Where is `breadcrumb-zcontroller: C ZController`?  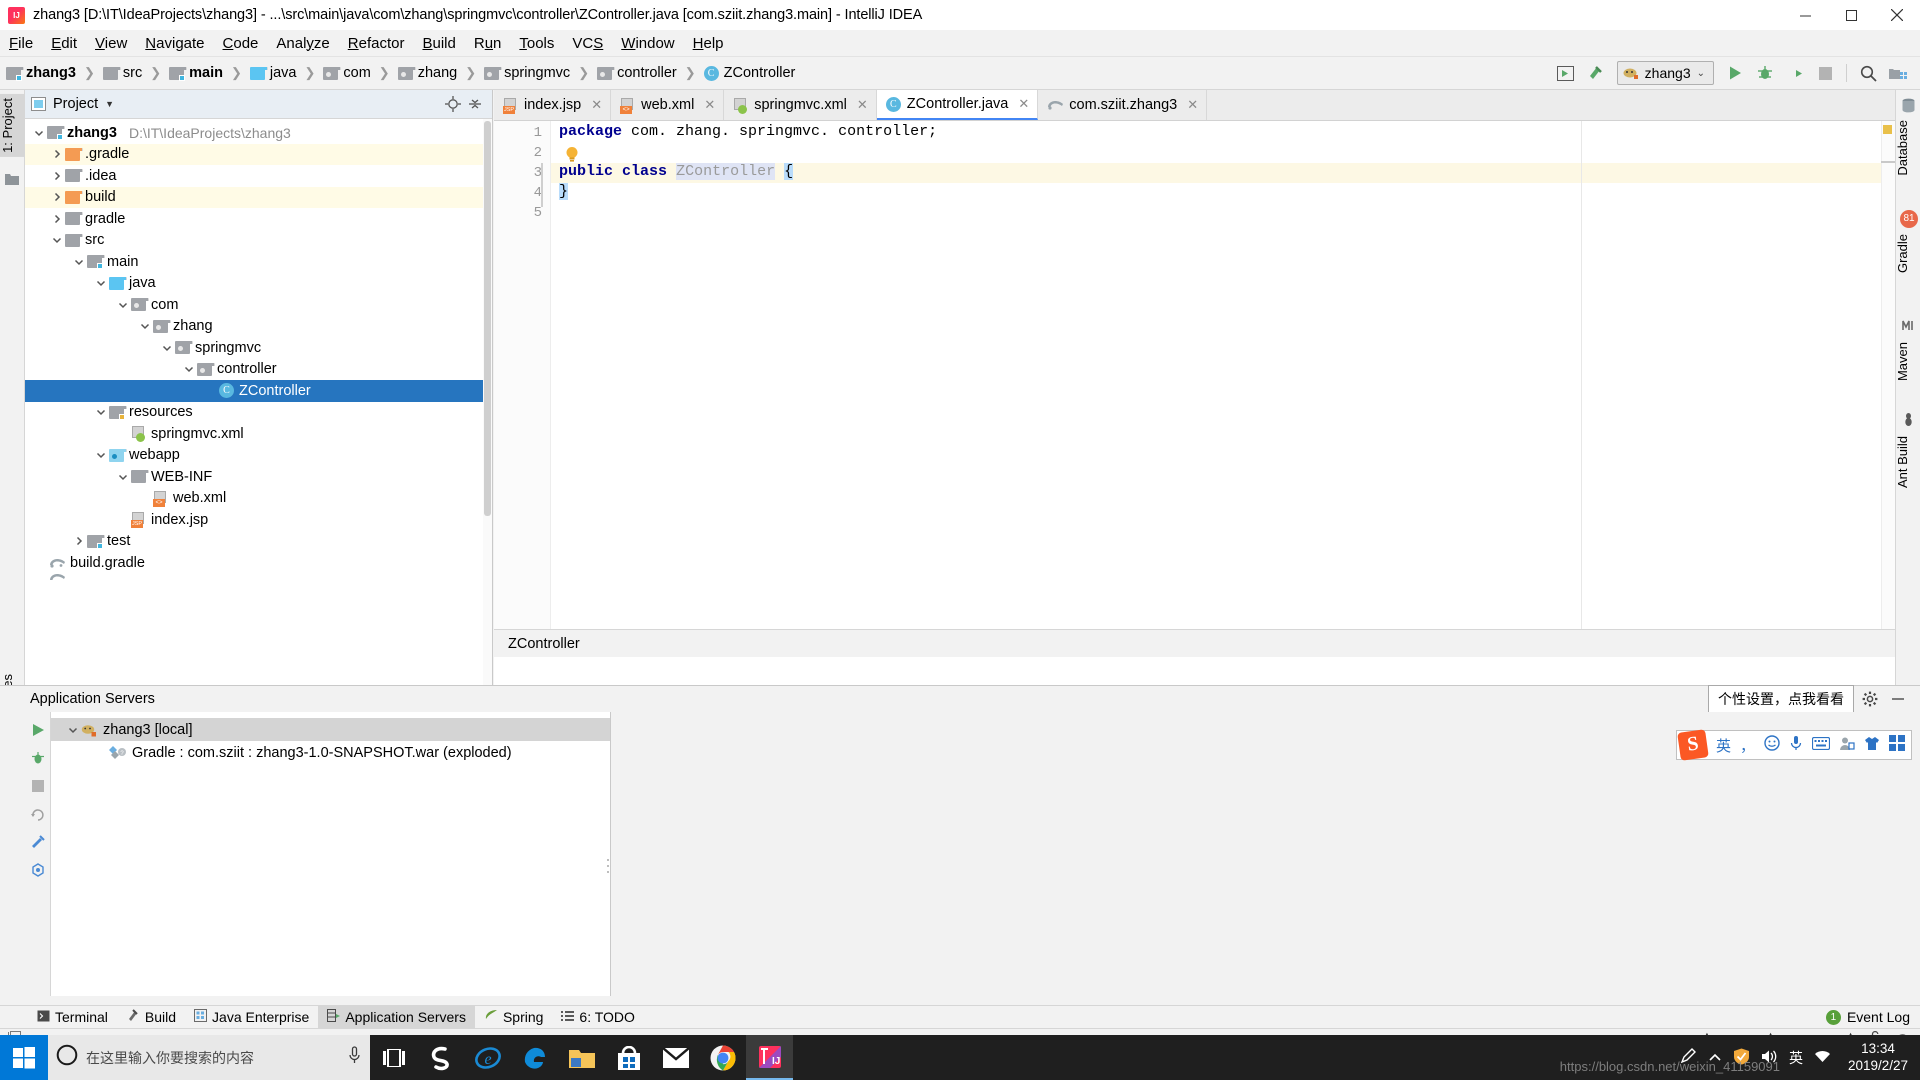
breadcrumb-zcontroller: C ZController is located at coordinates (748, 73).